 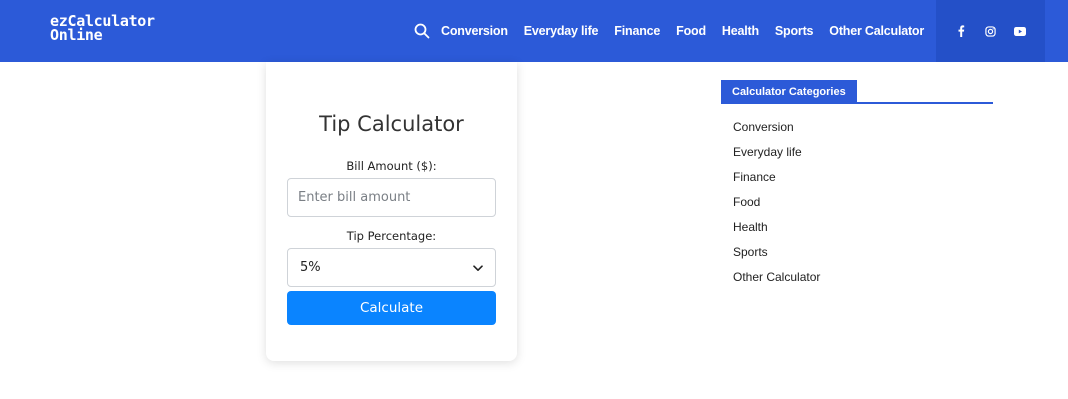 I want to click on nav-item-conversion: Conversion, so click(x=474, y=31).